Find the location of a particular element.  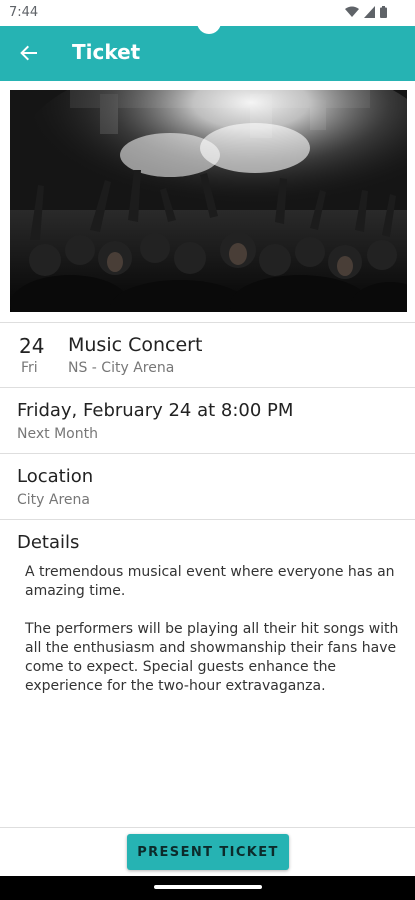

battery-icon is located at coordinates (383, 12).